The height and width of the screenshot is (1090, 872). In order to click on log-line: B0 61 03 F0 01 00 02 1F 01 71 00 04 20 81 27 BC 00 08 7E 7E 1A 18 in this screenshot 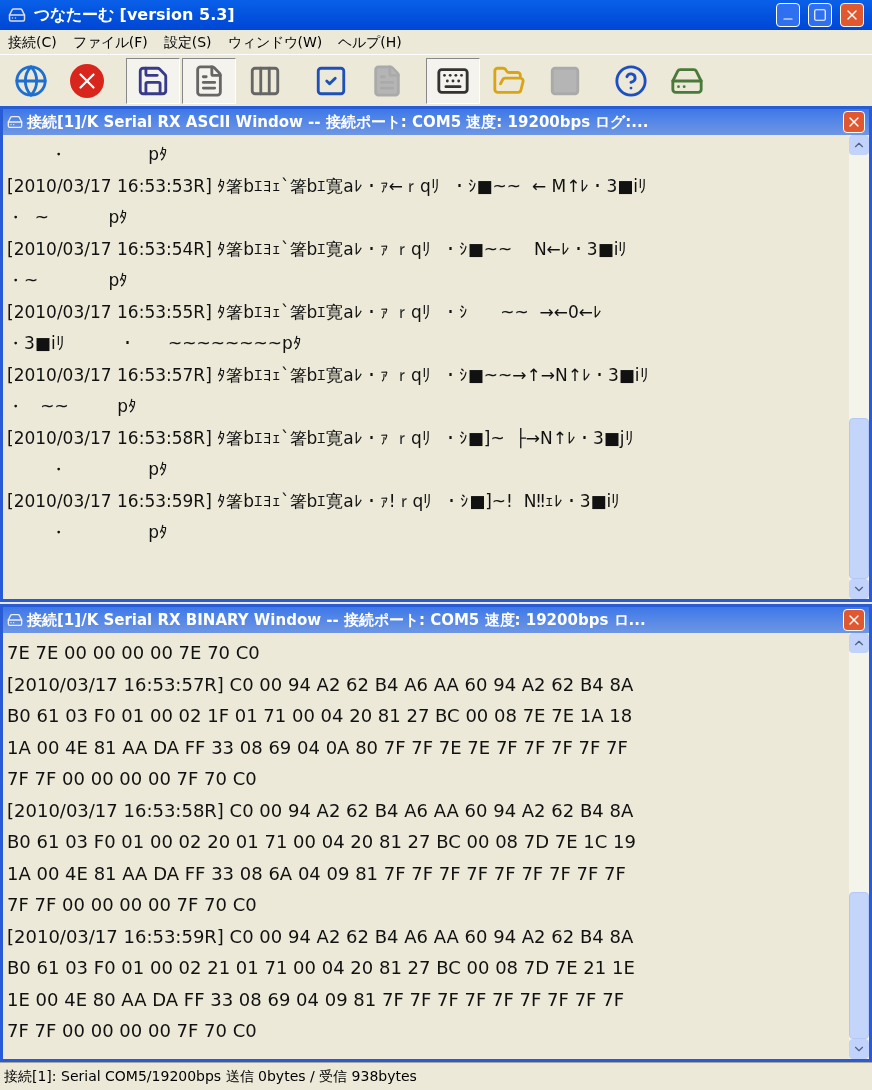, I will do `click(320, 716)`.